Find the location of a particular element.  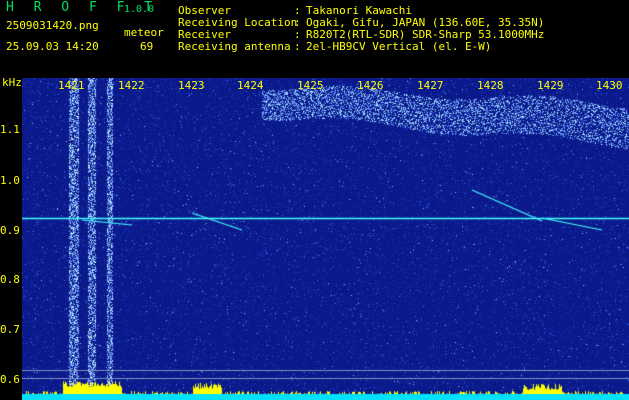

minute-label: 1427 is located at coordinates (430, 85).